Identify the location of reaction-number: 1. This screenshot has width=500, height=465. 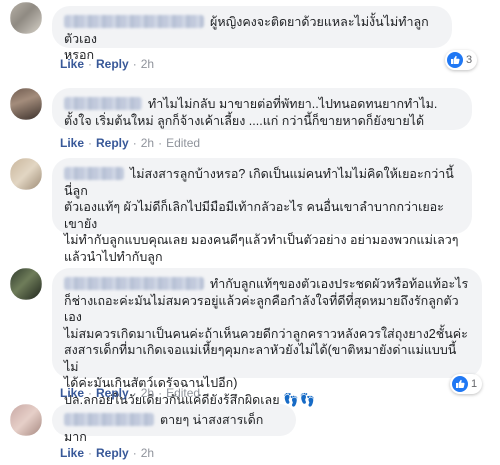
(474, 384).